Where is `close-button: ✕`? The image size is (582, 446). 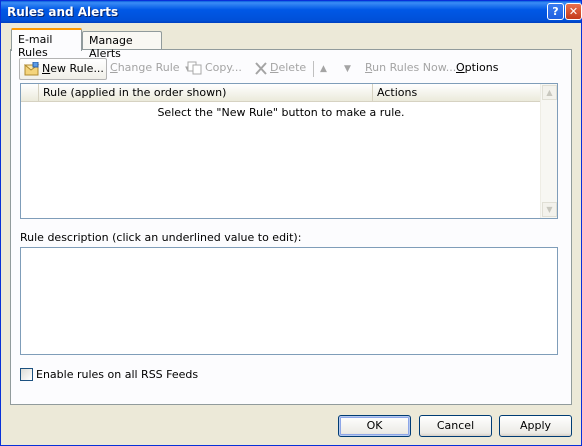
close-button: ✕ is located at coordinates (573, 11).